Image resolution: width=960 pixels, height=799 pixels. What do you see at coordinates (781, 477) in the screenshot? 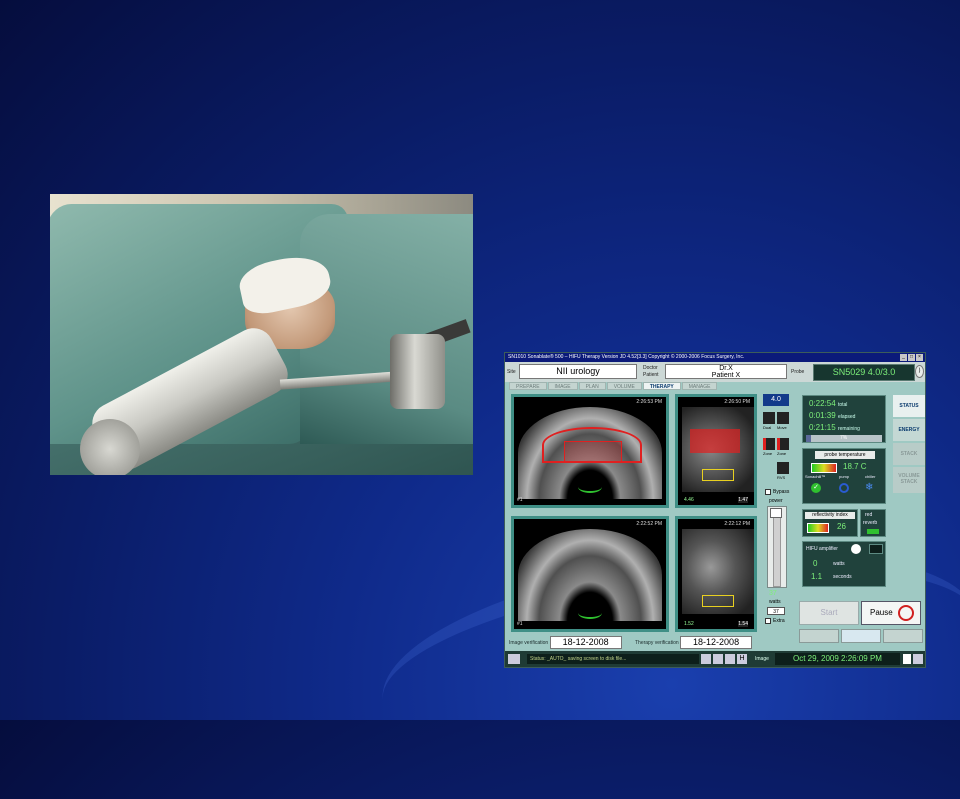
I see `rvs-label: RVS` at bounding box center [781, 477].